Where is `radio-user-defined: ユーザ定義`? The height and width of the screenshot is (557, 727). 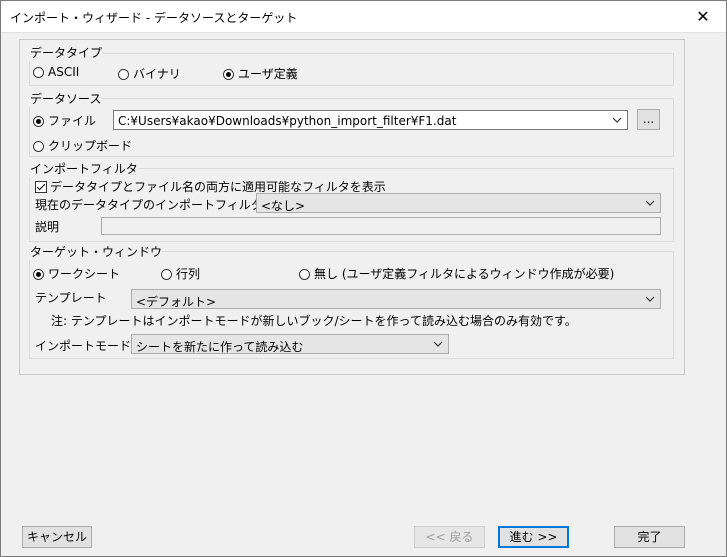
radio-user-defined: ユーザ定義 is located at coordinates (260, 73).